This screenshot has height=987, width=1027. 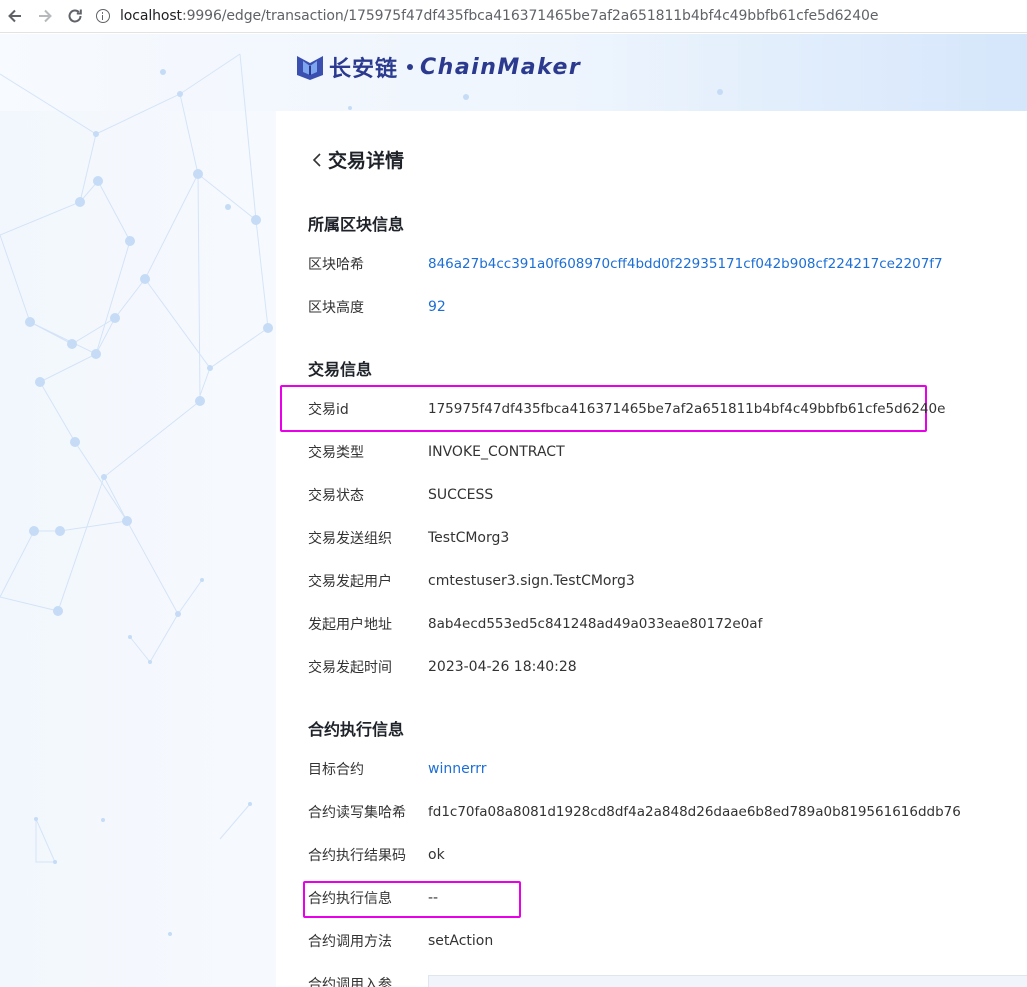 I want to click on brand-name-en: ChainMaker, so click(x=501, y=67).